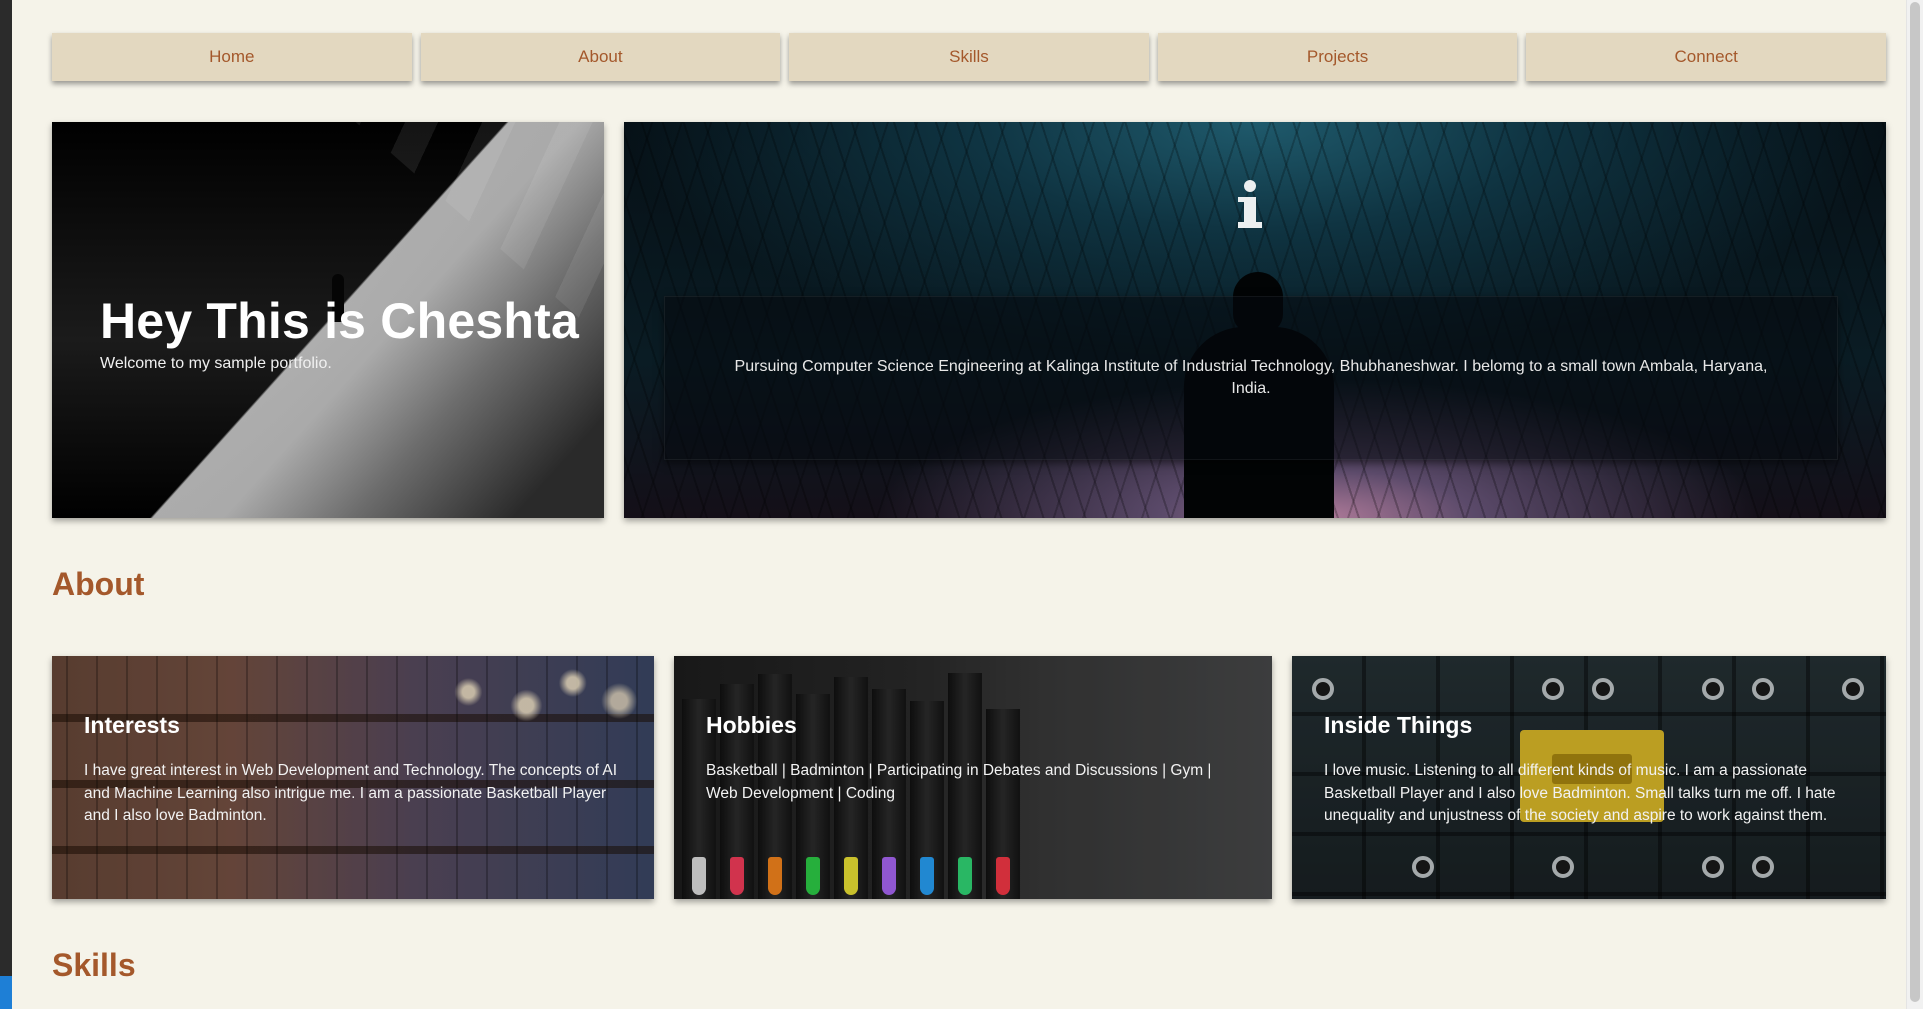  I want to click on nav-about-button: About, so click(600, 57).